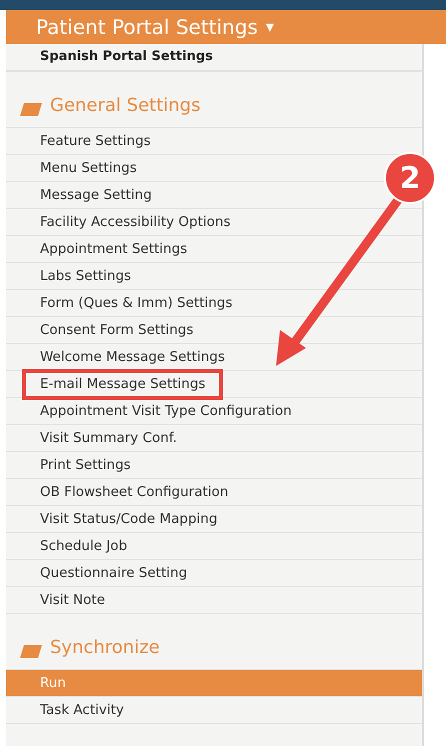 The height and width of the screenshot is (746, 446). What do you see at coordinates (147, 27) in the screenshot?
I see `header-title: Patient Portal Settings` at bounding box center [147, 27].